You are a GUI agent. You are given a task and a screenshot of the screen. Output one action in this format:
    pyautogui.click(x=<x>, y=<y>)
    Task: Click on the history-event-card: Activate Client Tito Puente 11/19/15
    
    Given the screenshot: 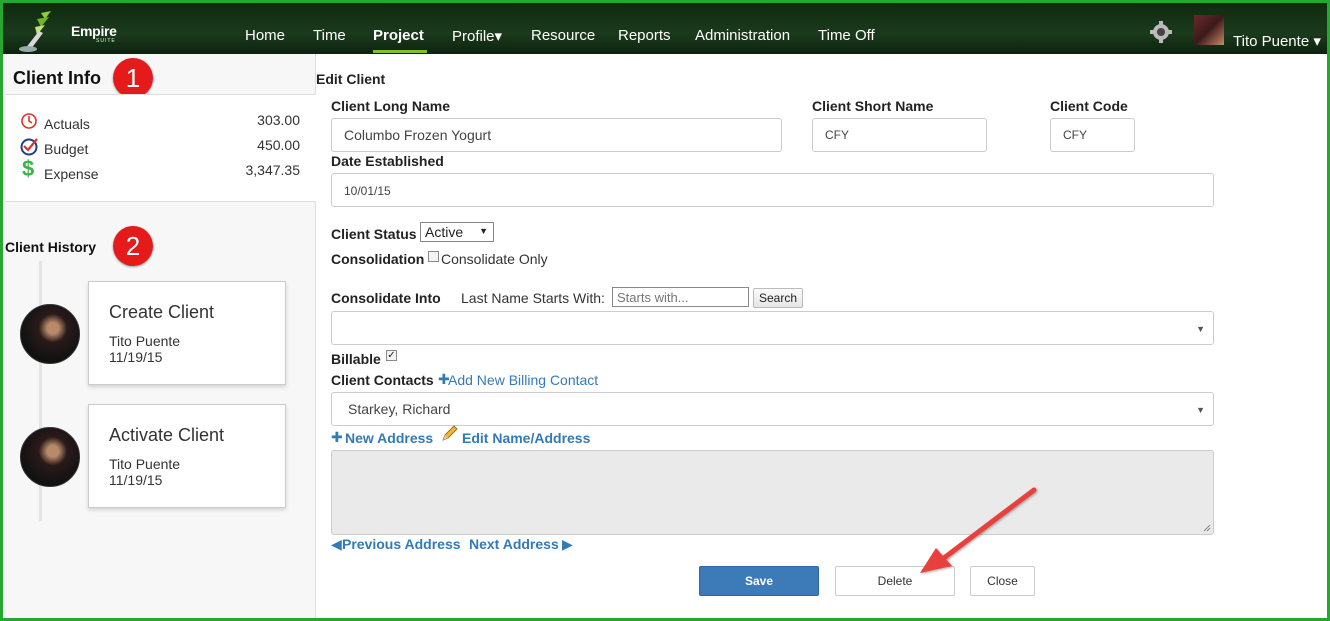 What is the action you would take?
    pyautogui.click(x=187, y=456)
    